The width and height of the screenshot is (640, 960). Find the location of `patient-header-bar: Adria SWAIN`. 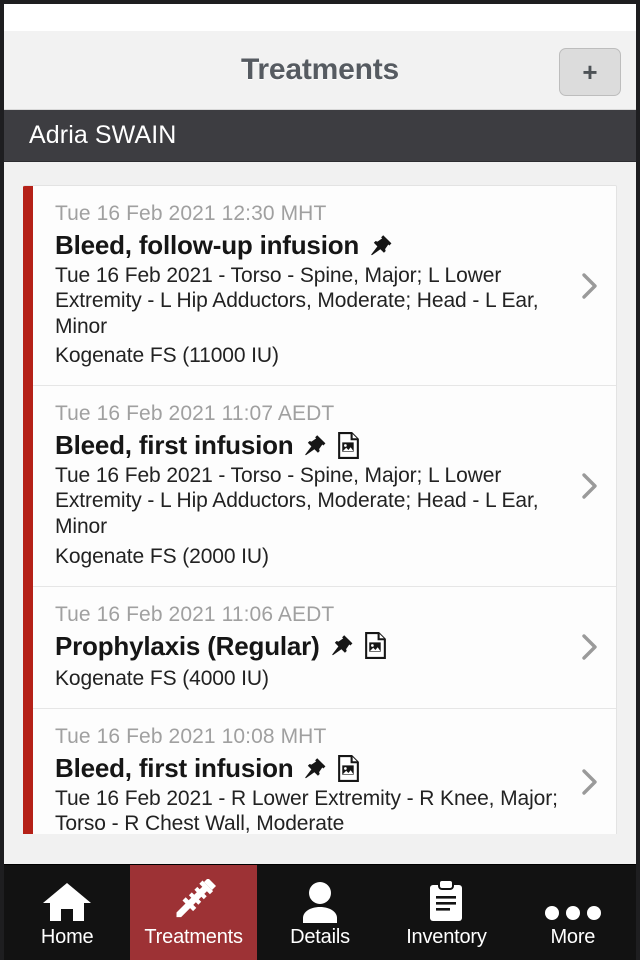

patient-header-bar: Adria SWAIN is located at coordinates (320, 136).